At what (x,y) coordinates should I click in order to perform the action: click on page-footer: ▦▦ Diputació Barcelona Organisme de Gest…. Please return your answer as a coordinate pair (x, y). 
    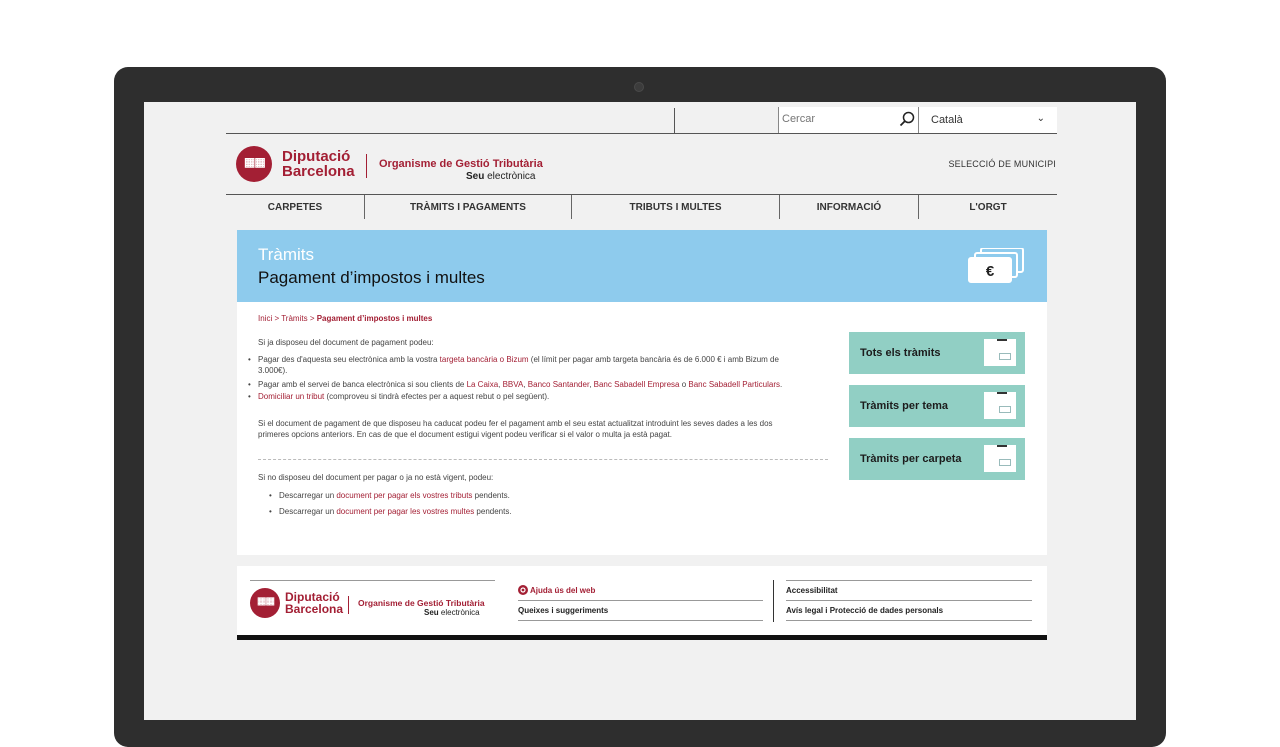
    Looking at the image, I should click on (642, 603).